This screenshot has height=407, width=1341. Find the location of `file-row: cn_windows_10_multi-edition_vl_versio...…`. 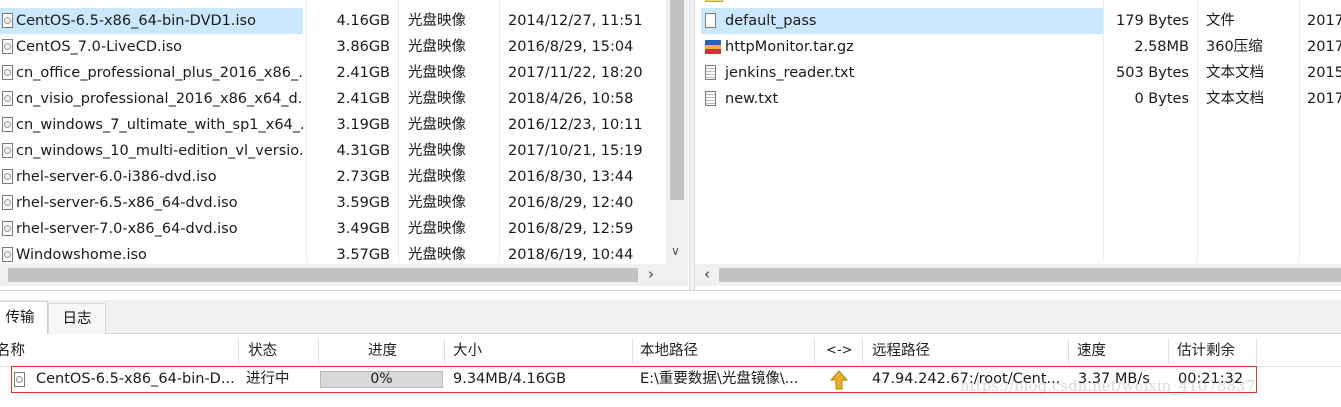

file-row: cn_windows_10_multi-edition_vl_versio...… is located at coordinates (333, 151).